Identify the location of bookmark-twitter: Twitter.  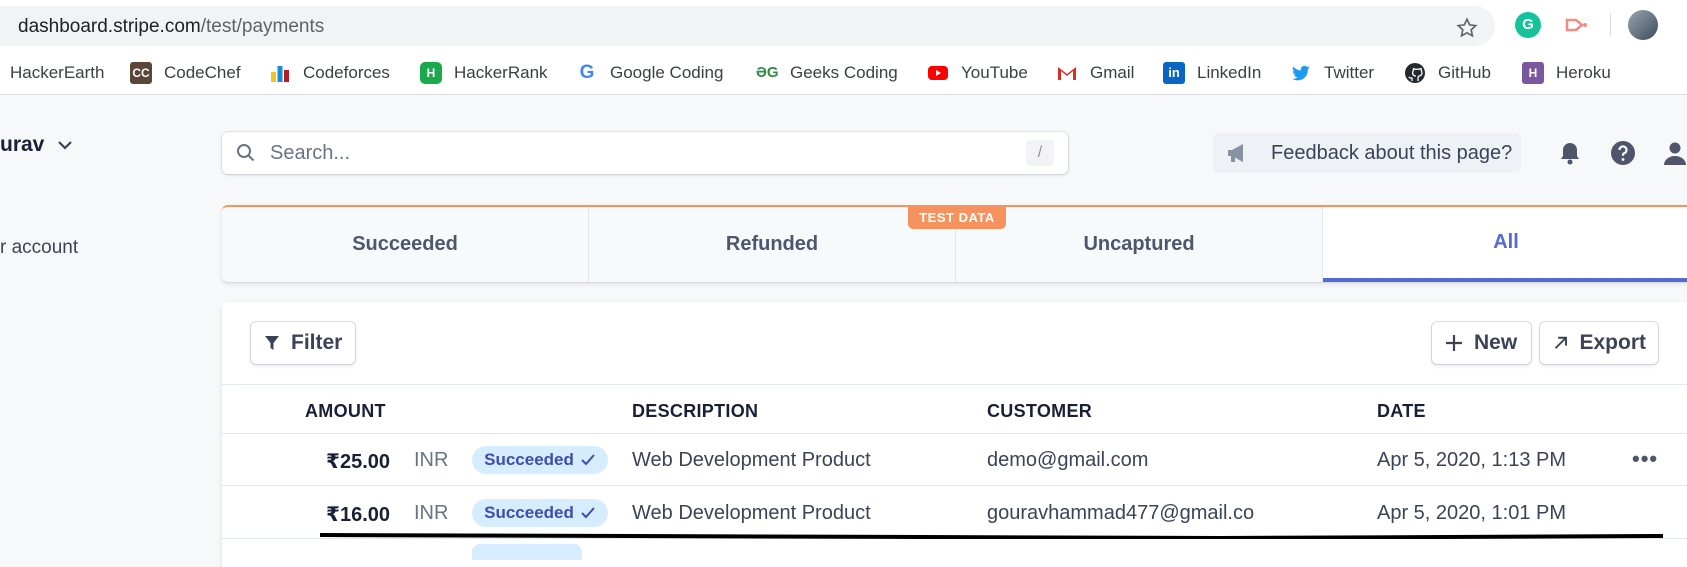
(1332, 73).